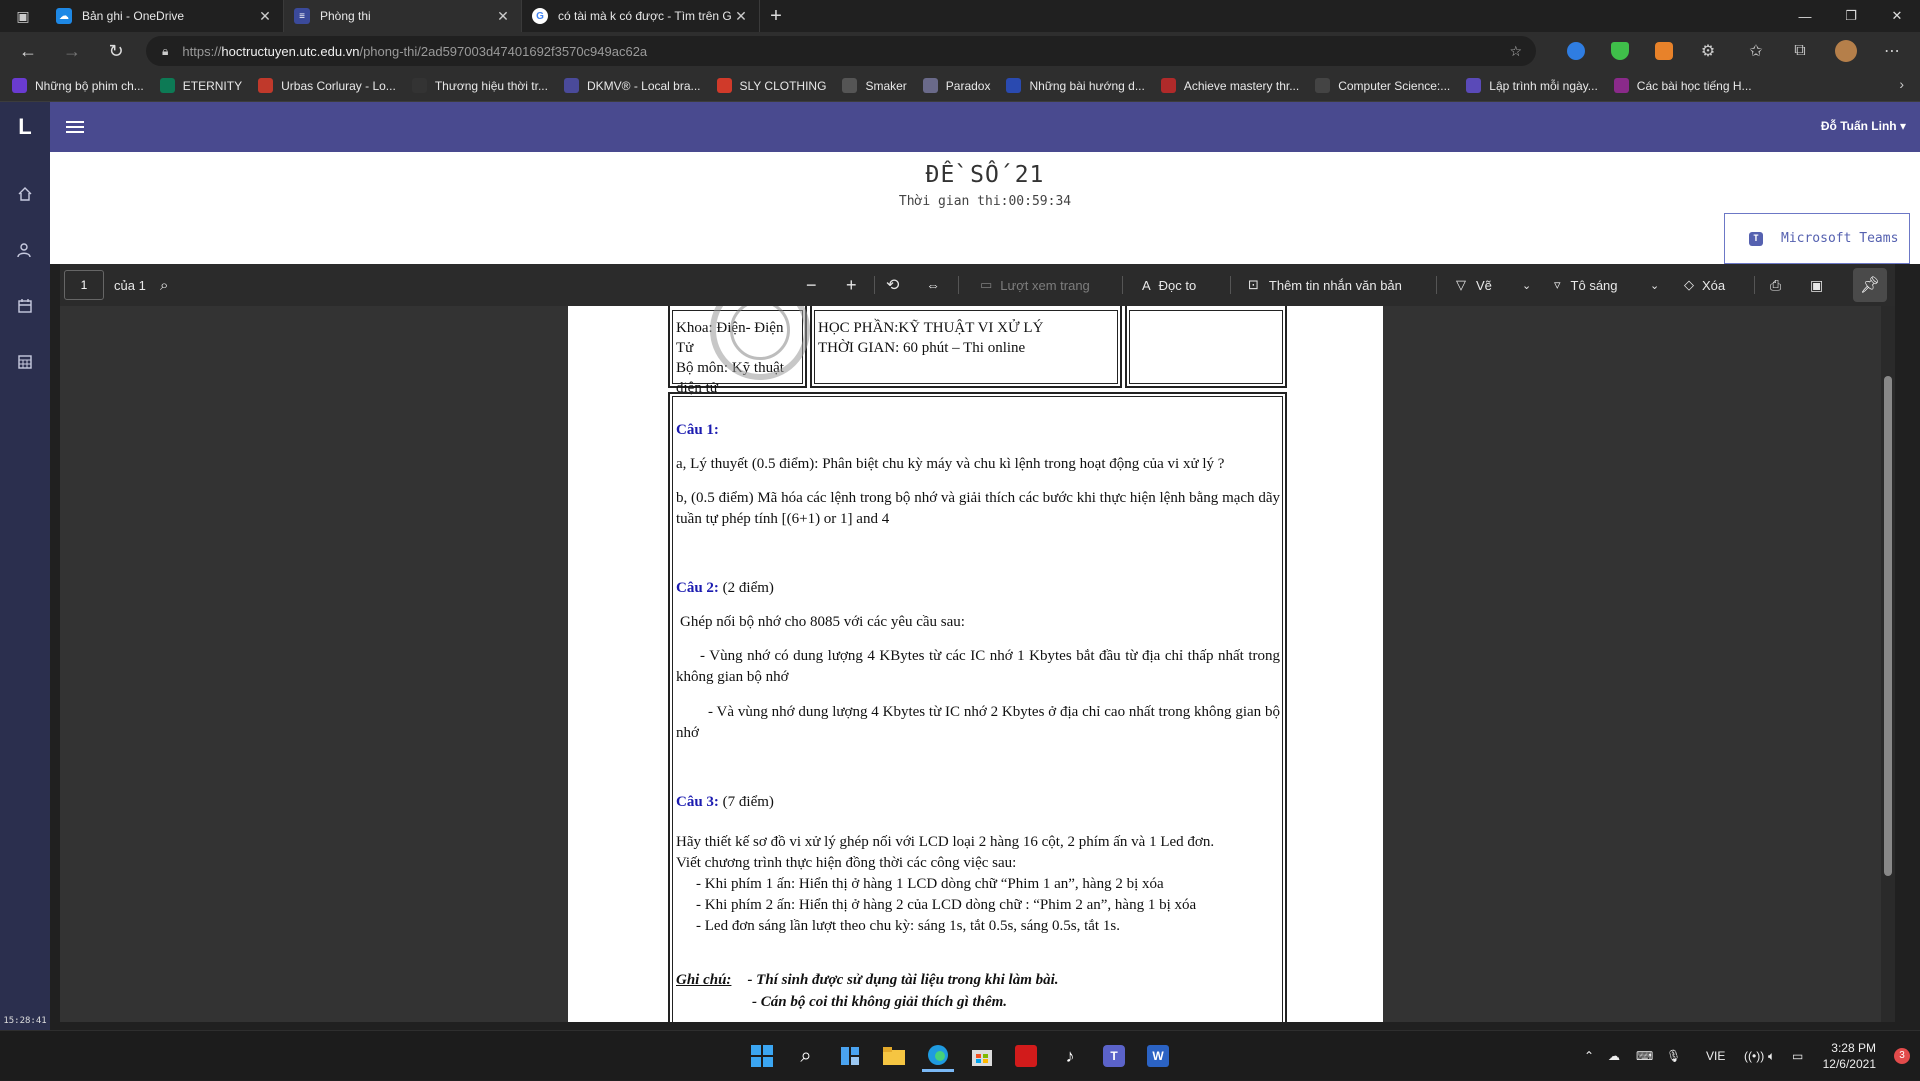  What do you see at coordinates (1853, 1048) in the screenshot?
I see `system-time: 3:28 PM` at bounding box center [1853, 1048].